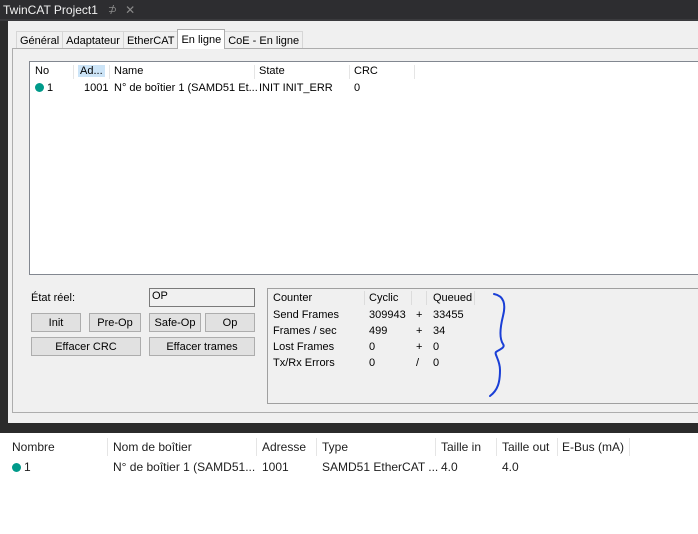  Describe the element at coordinates (27, 467) in the screenshot. I see `summary-nombre: 1` at that location.